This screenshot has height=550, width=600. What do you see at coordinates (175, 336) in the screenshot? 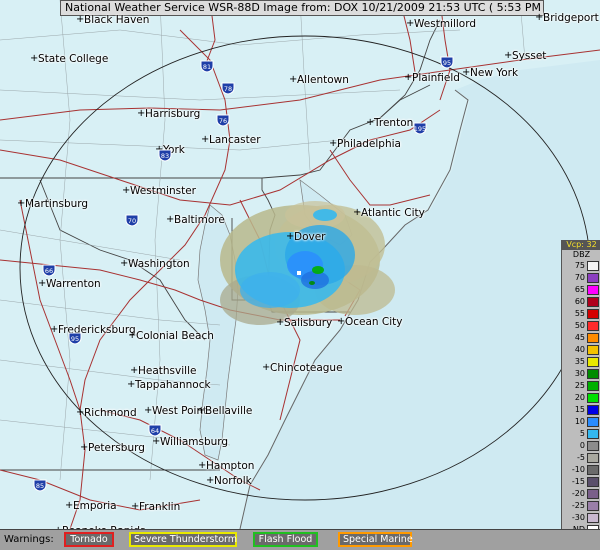
I see `city-label: Colonial Beach` at bounding box center [175, 336].